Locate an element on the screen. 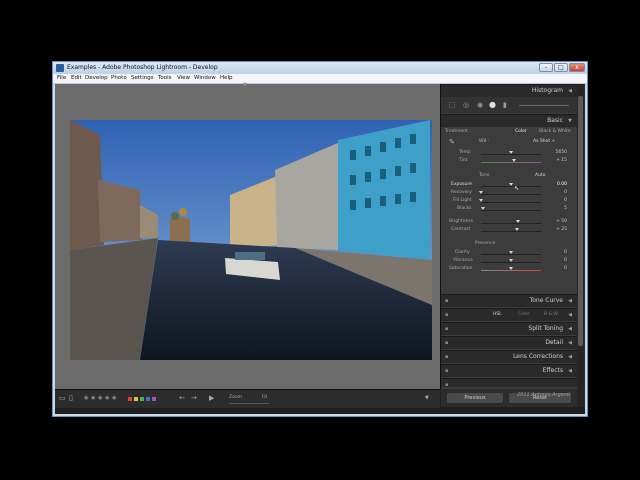  clarity-value: 0 is located at coordinates (557, 253).